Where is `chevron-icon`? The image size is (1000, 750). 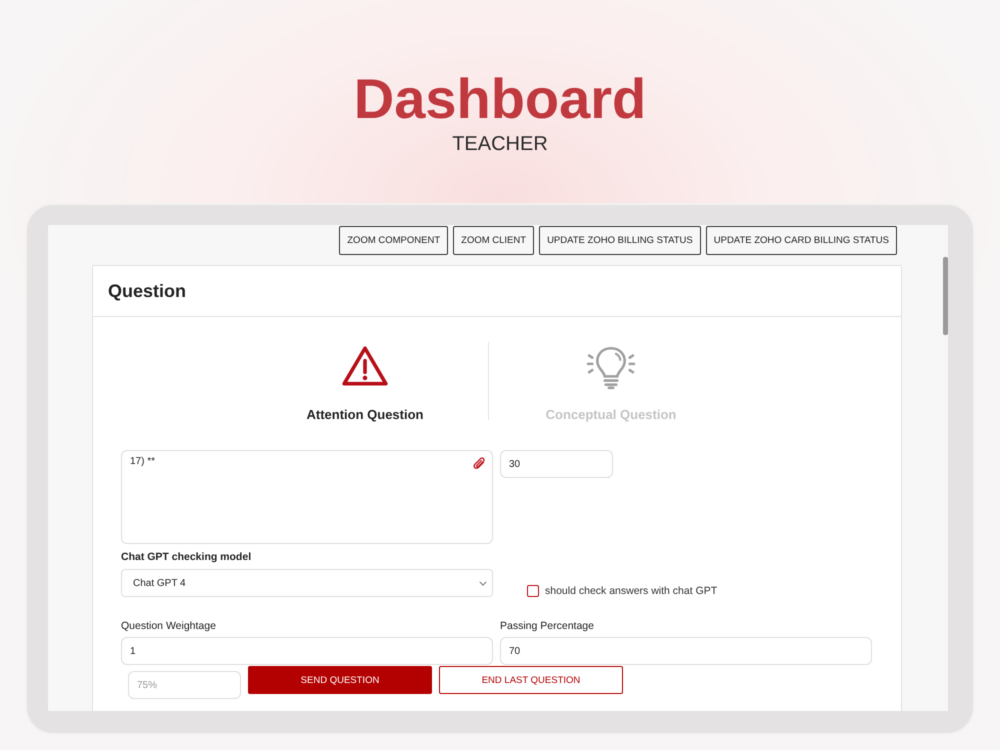 chevron-icon is located at coordinates (483, 583).